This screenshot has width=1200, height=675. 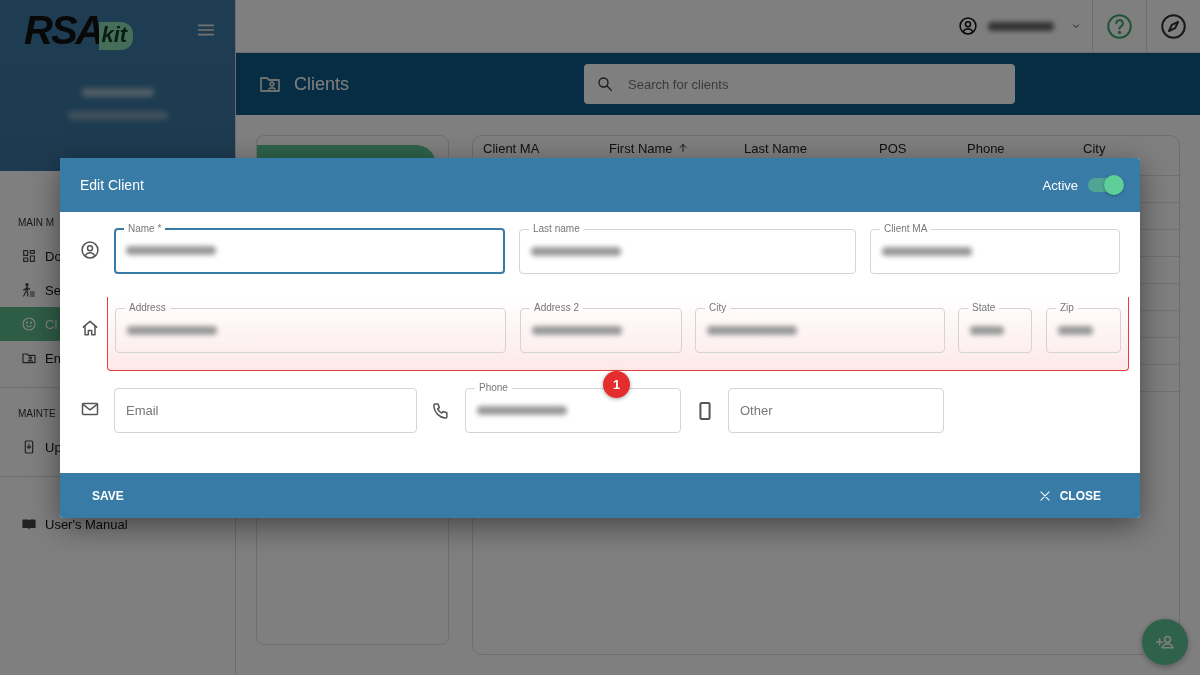 What do you see at coordinates (37, 413) in the screenshot?
I see `section-heading: MAINTE` at bounding box center [37, 413].